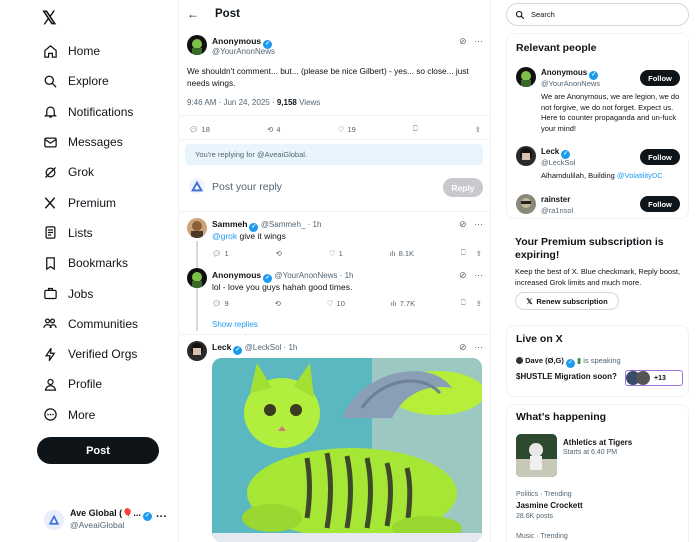 The width and height of the screenshot is (700, 542). I want to click on nav-item-premium: Premium, so click(90, 202).